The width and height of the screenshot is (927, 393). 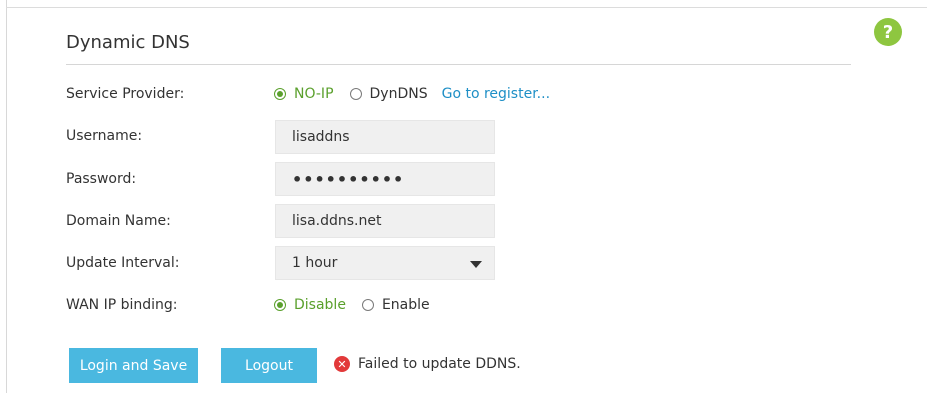 I want to click on username-label: Username:, so click(x=104, y=136).